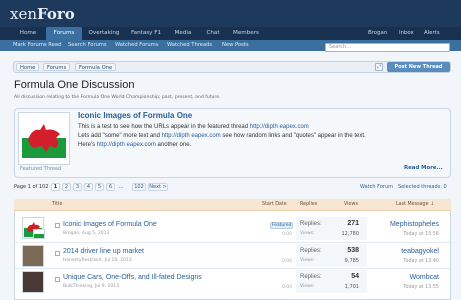 The width and height of the screenshot is (461, 300). Describe the element at coordinates (55, 187) in the screenshot. I see `page-link-1: 1` at that location.